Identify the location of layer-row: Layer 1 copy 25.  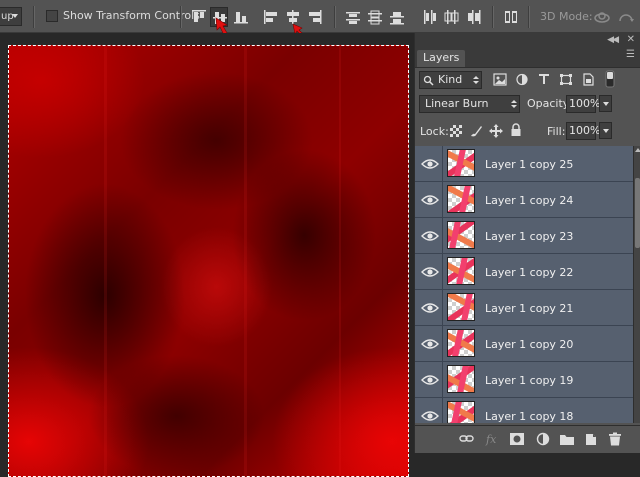
(524, 164).